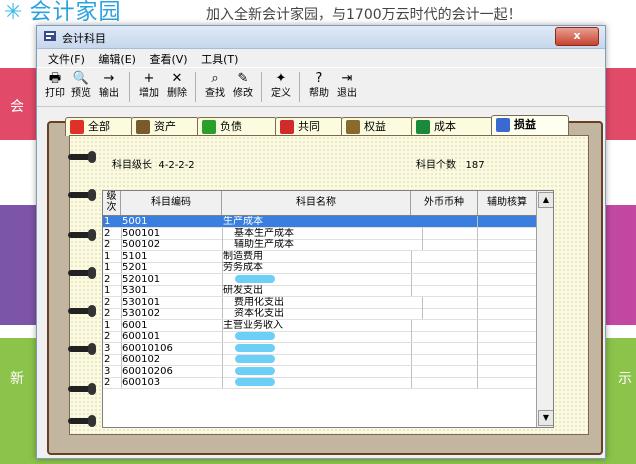  Describe the element at coordinates (177, 87) in the screenshot. I see `delete-button: ✕ 删除` at that location.